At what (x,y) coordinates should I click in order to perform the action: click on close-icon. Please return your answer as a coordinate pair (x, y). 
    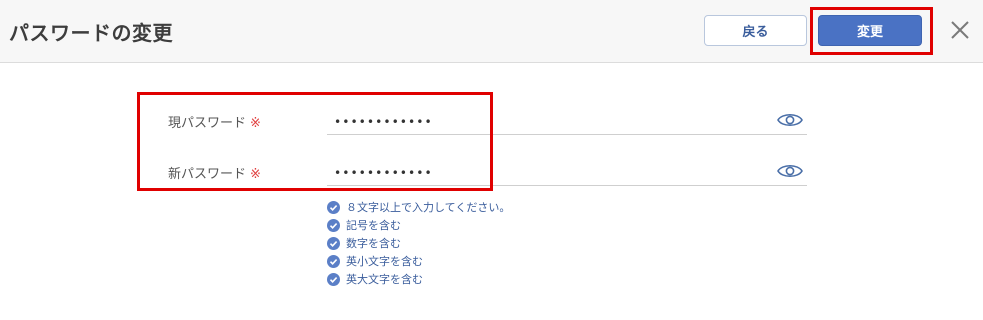
    Looking at the image, I should click on (960, 30).